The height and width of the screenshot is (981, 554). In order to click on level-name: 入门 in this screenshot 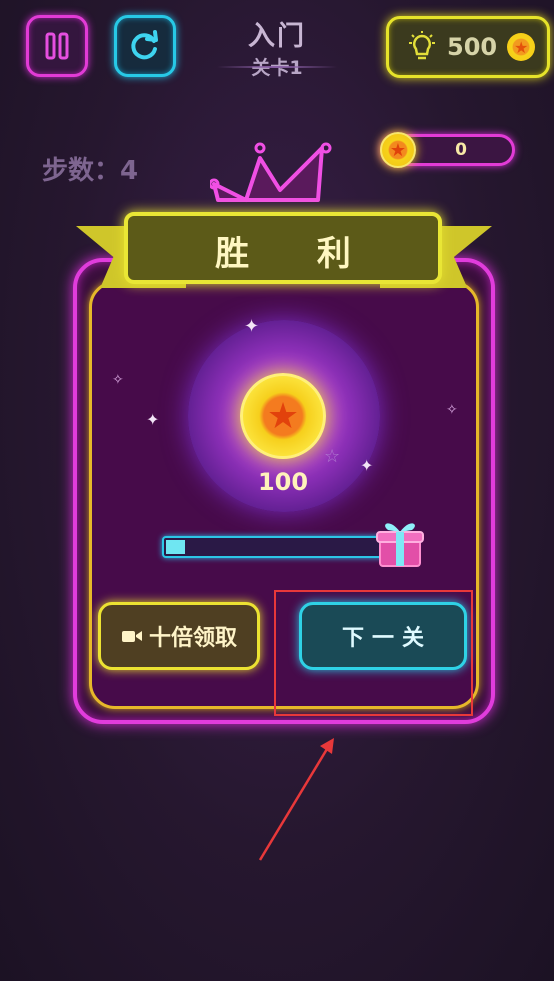, I will do `click(277, 36)`.